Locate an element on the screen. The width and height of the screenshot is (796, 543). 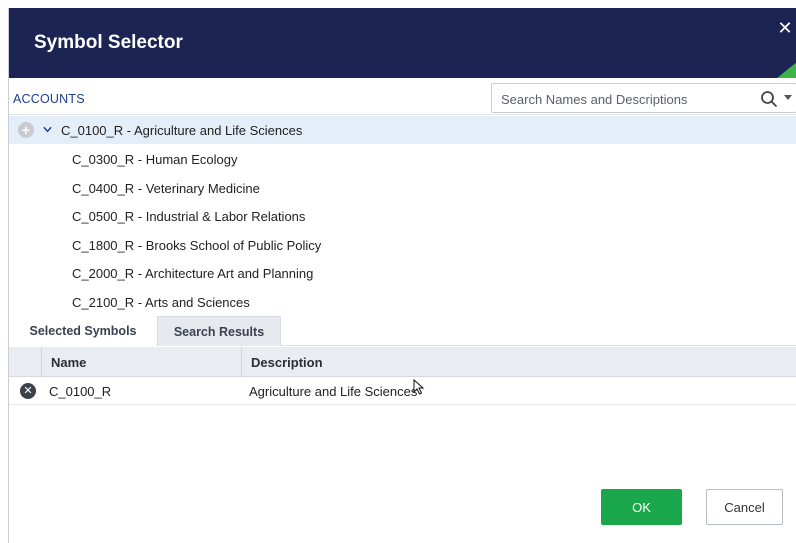
mouse-cursor-icon is located at coordinates (419, 387).